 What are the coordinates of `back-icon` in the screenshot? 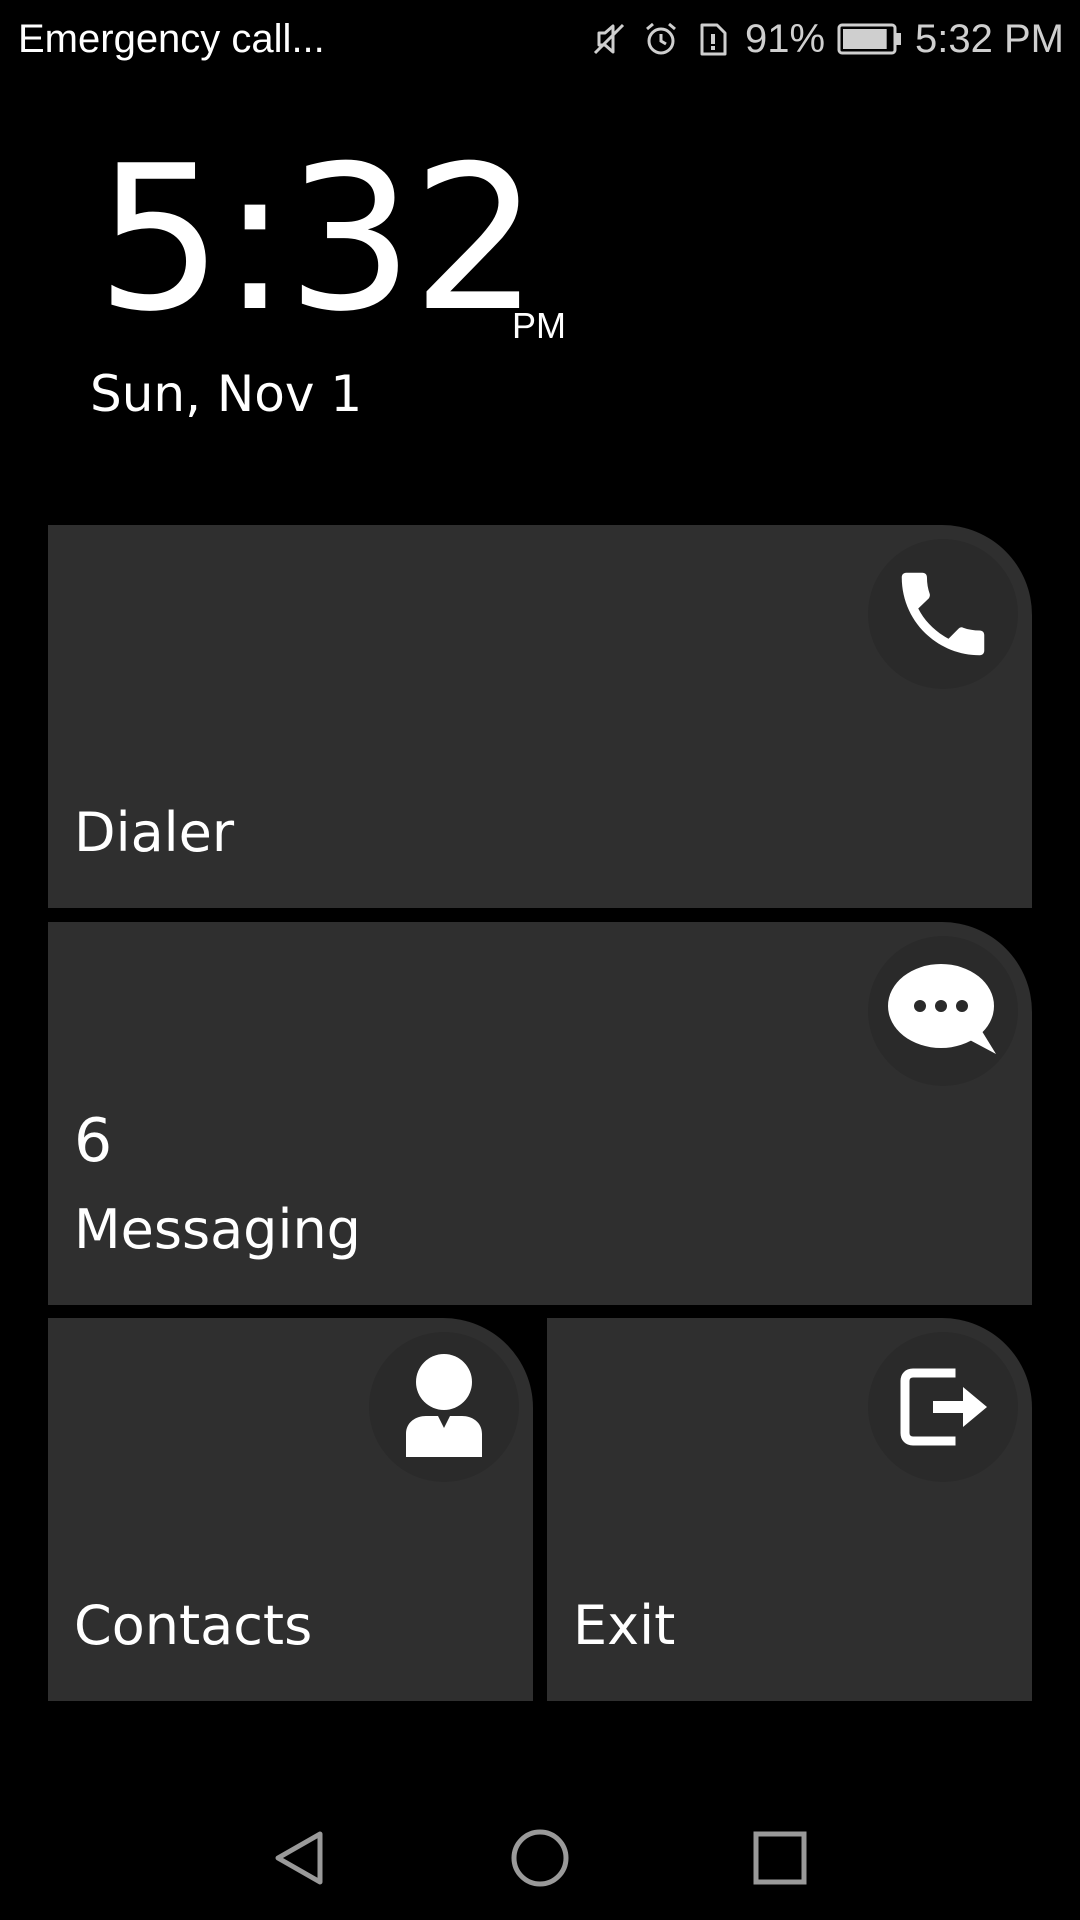 It's located at (300, 1860).